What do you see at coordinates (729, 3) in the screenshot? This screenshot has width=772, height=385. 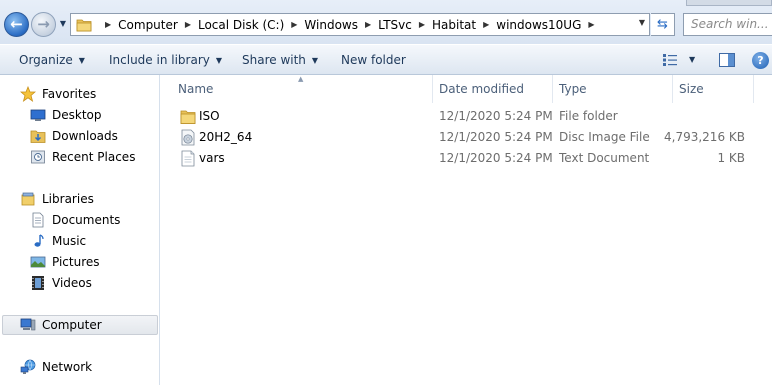 I see `window-caption-buttons` at bounding box center [729, 3].